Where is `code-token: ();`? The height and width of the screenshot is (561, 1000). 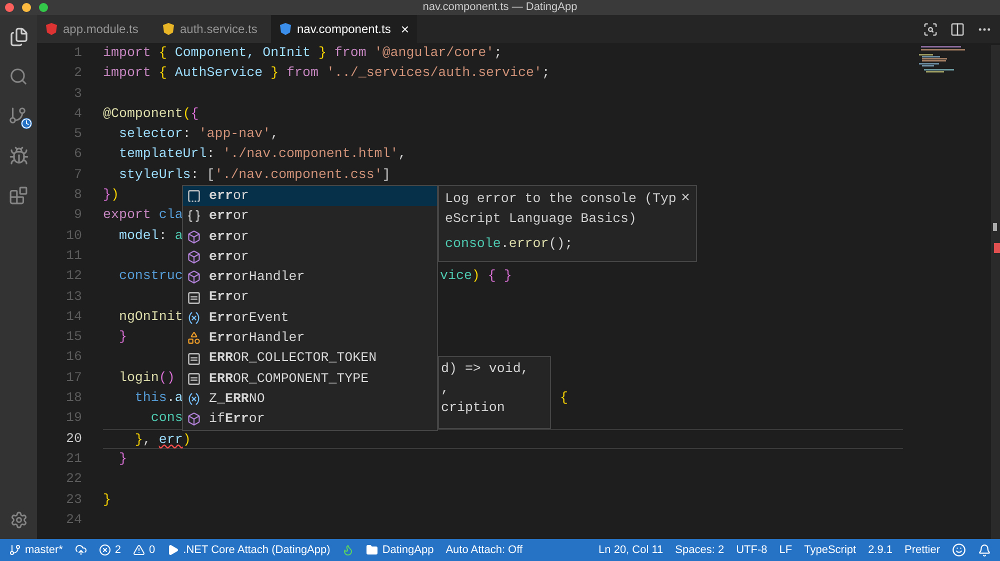
code-token: (); is located at coordinates (560, 244).